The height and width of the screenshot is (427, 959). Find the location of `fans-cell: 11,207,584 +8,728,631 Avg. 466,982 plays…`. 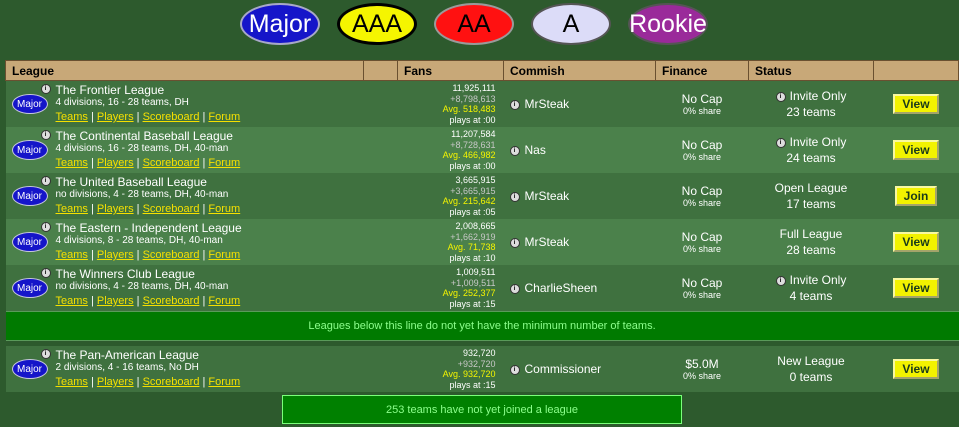

fans-cell: 11,207,584 +8,728,631 Avg. 466,982 plays… is located at coordinates (450, 150).